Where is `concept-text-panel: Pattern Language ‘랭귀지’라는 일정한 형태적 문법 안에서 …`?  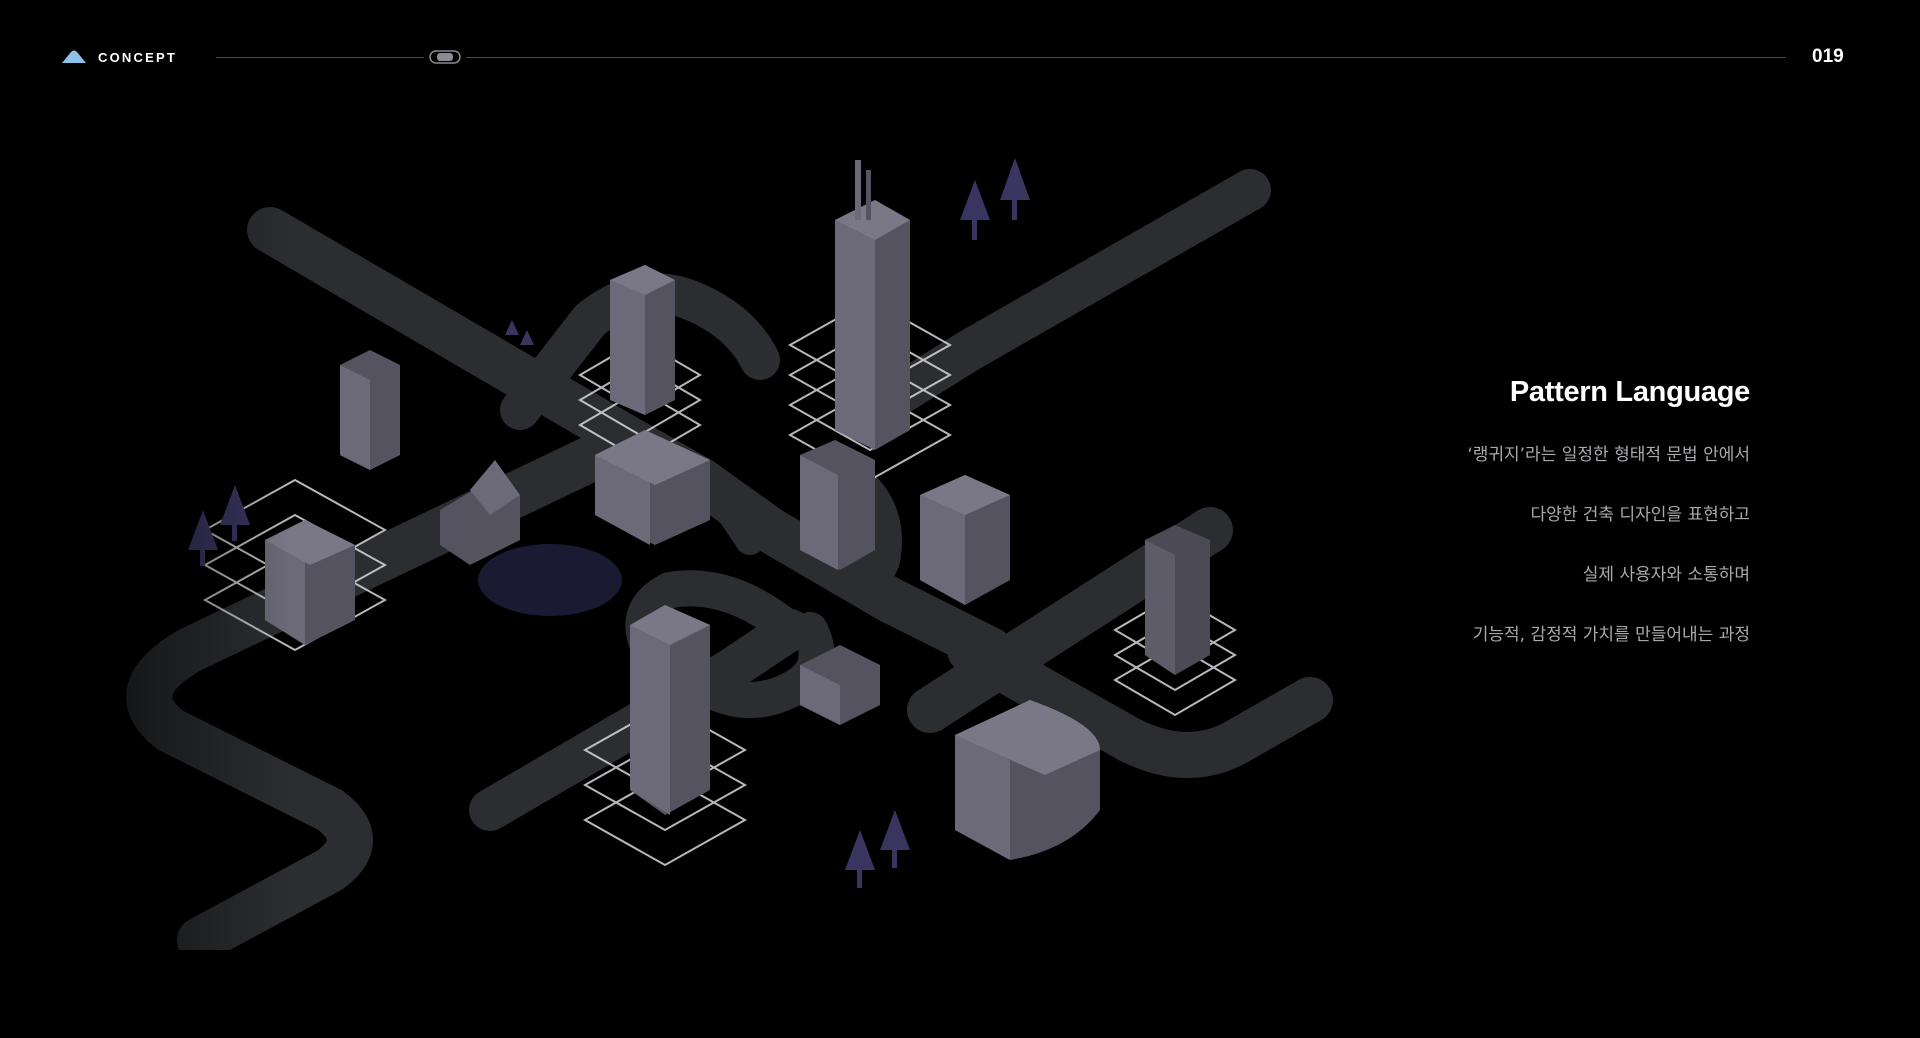
concept-text-panel: Pattern Language ‘랭귀지’라는 일정한 형태적 문법 안에서 … is located at coordinates (1490, 530).